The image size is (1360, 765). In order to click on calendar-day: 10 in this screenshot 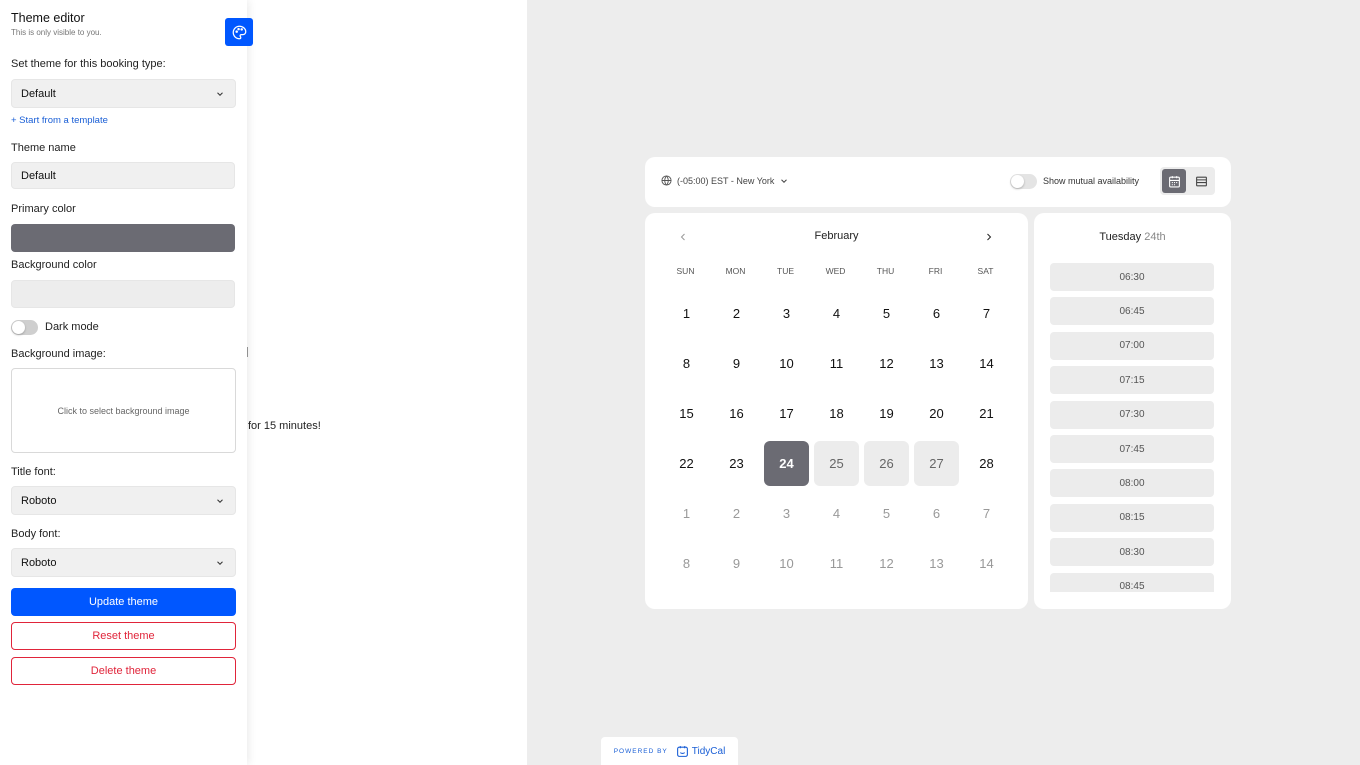, I will do `click(786, 363)`.